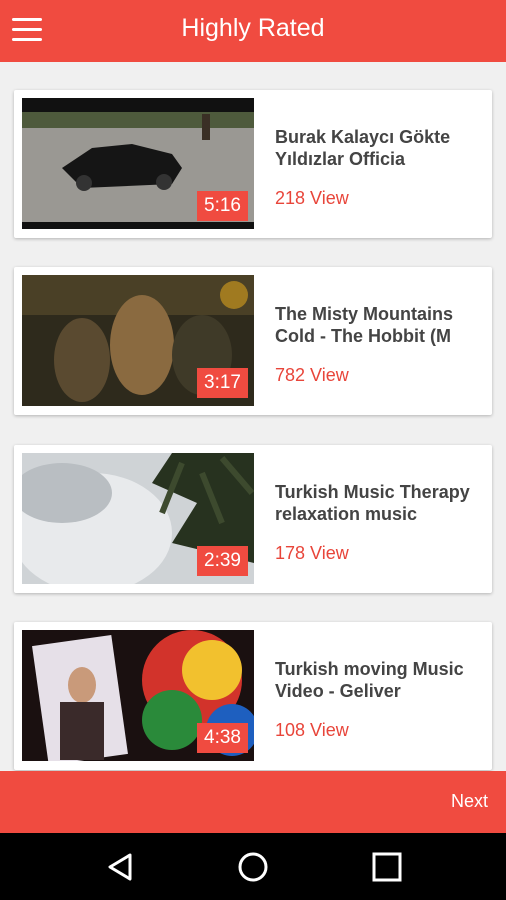 This screenshot has height=900, width=506. Describe the element at coordinates (387, 867) in the screenshot. I see `recents-square-icon` at that location.